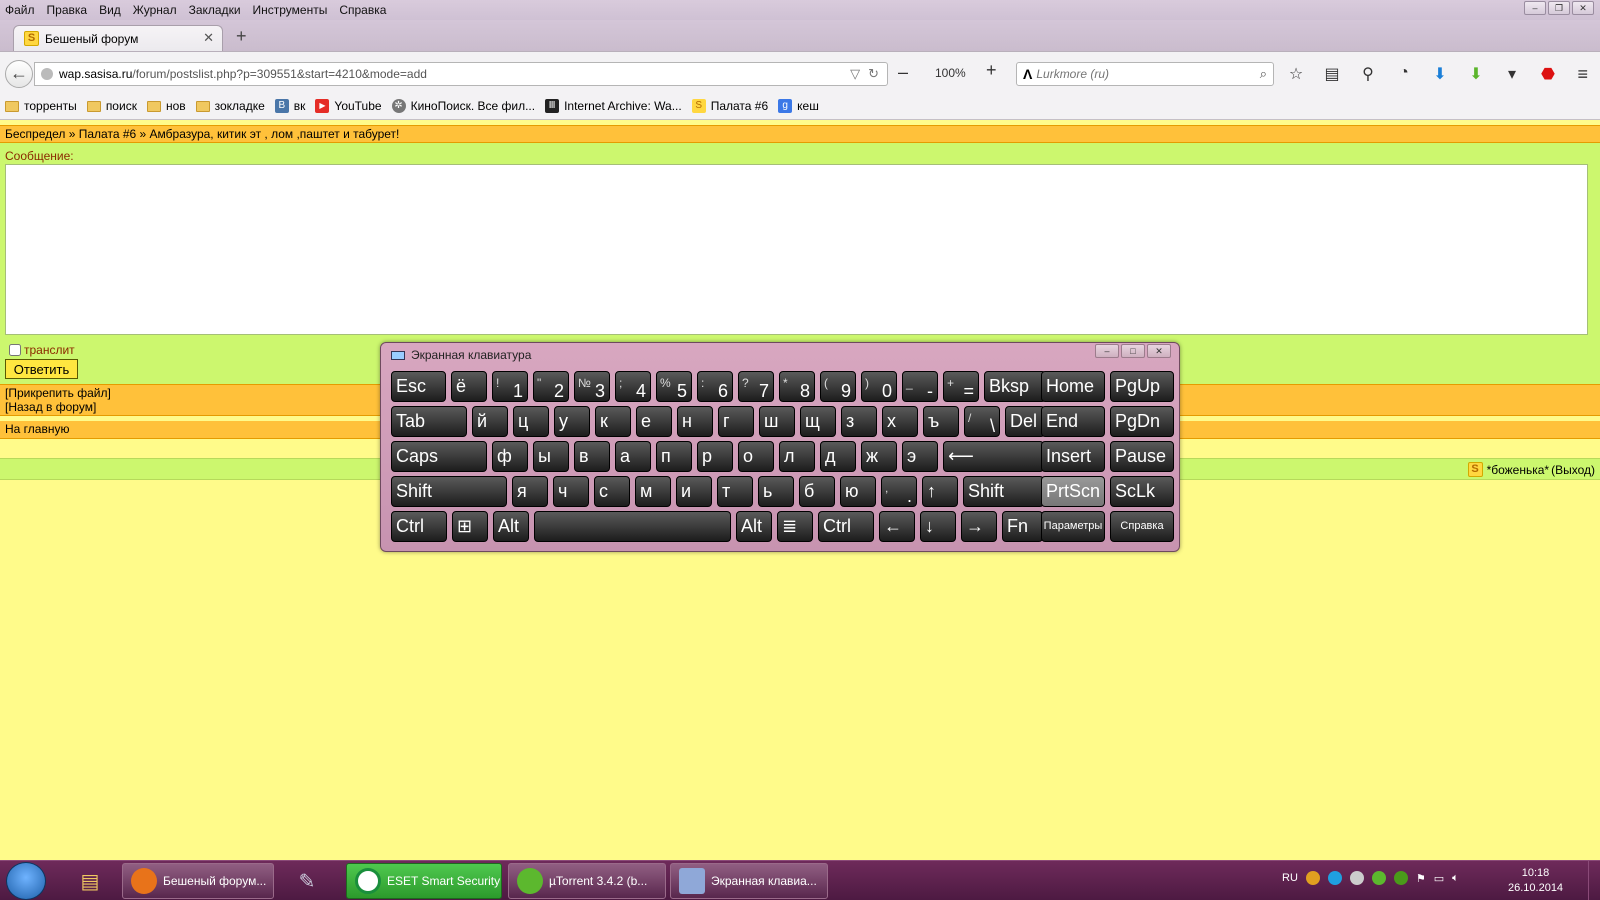 The height and width of the screenshot is (900, 1600). Describe the element at coordinates (1368, 74) in the screenshot. I see `magnifier-icon: ⚲` at that location.